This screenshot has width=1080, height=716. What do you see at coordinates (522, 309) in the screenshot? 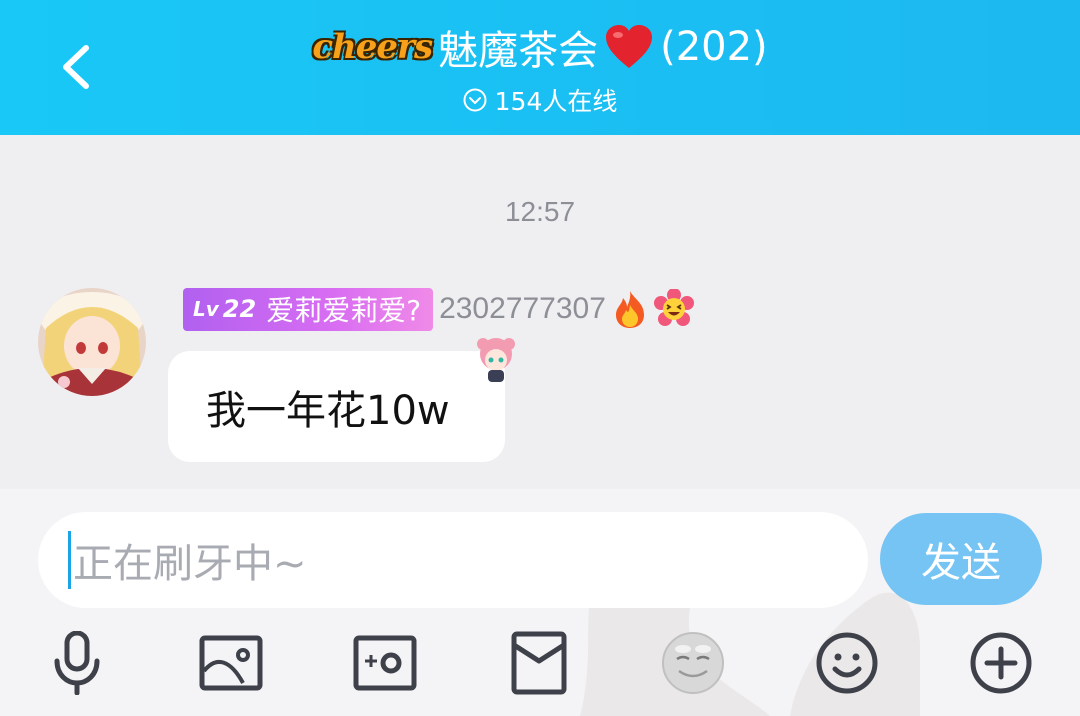
I see `sender-id: 2302777307` at bounding box center [522, 309].